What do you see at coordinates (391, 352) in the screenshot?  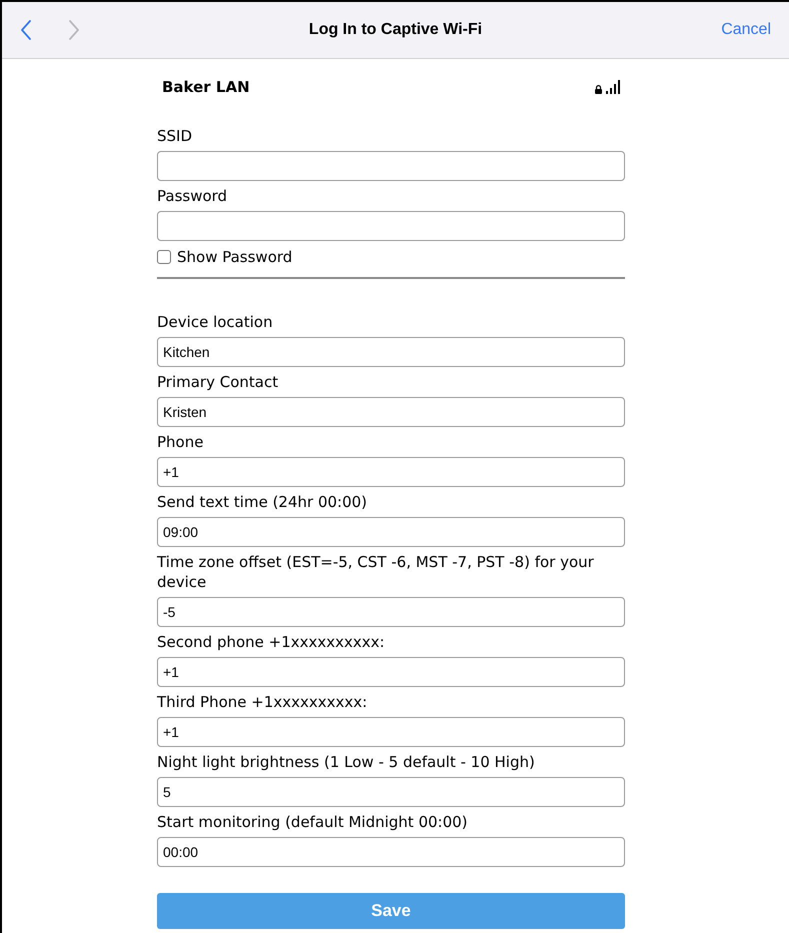 I see `text-field: Kitchen` at bounding box center [391, 352].